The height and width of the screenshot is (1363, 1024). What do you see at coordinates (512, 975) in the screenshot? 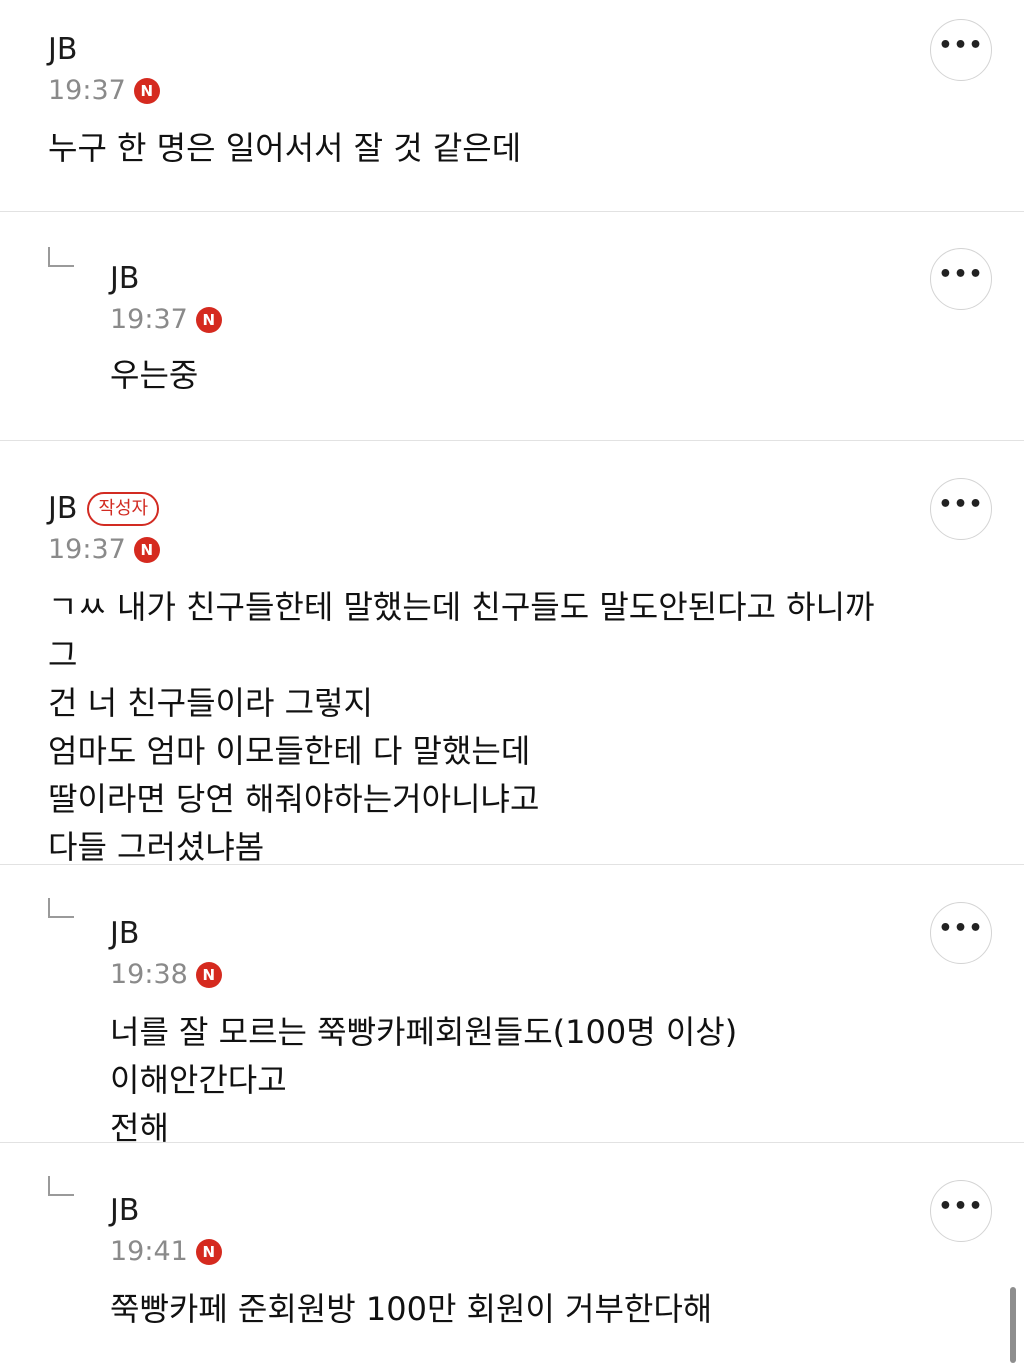
I see `comment-meta: 19:38 N` at bounding box center [512, 975].